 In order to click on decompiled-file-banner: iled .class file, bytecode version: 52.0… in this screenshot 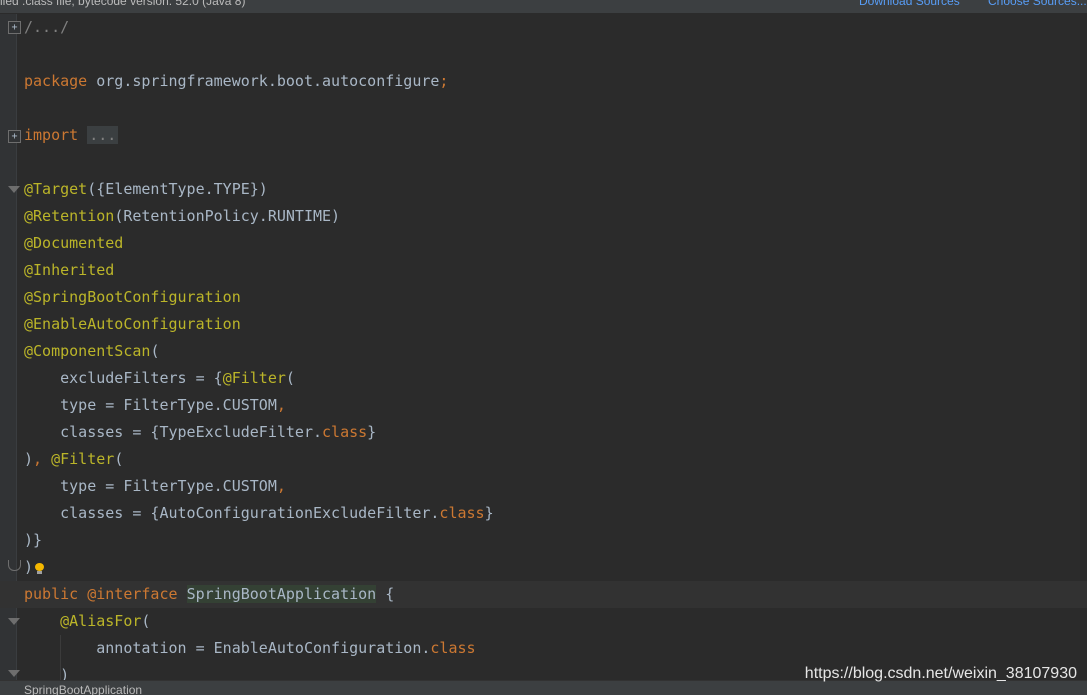, I will do `click(543, 7)`.